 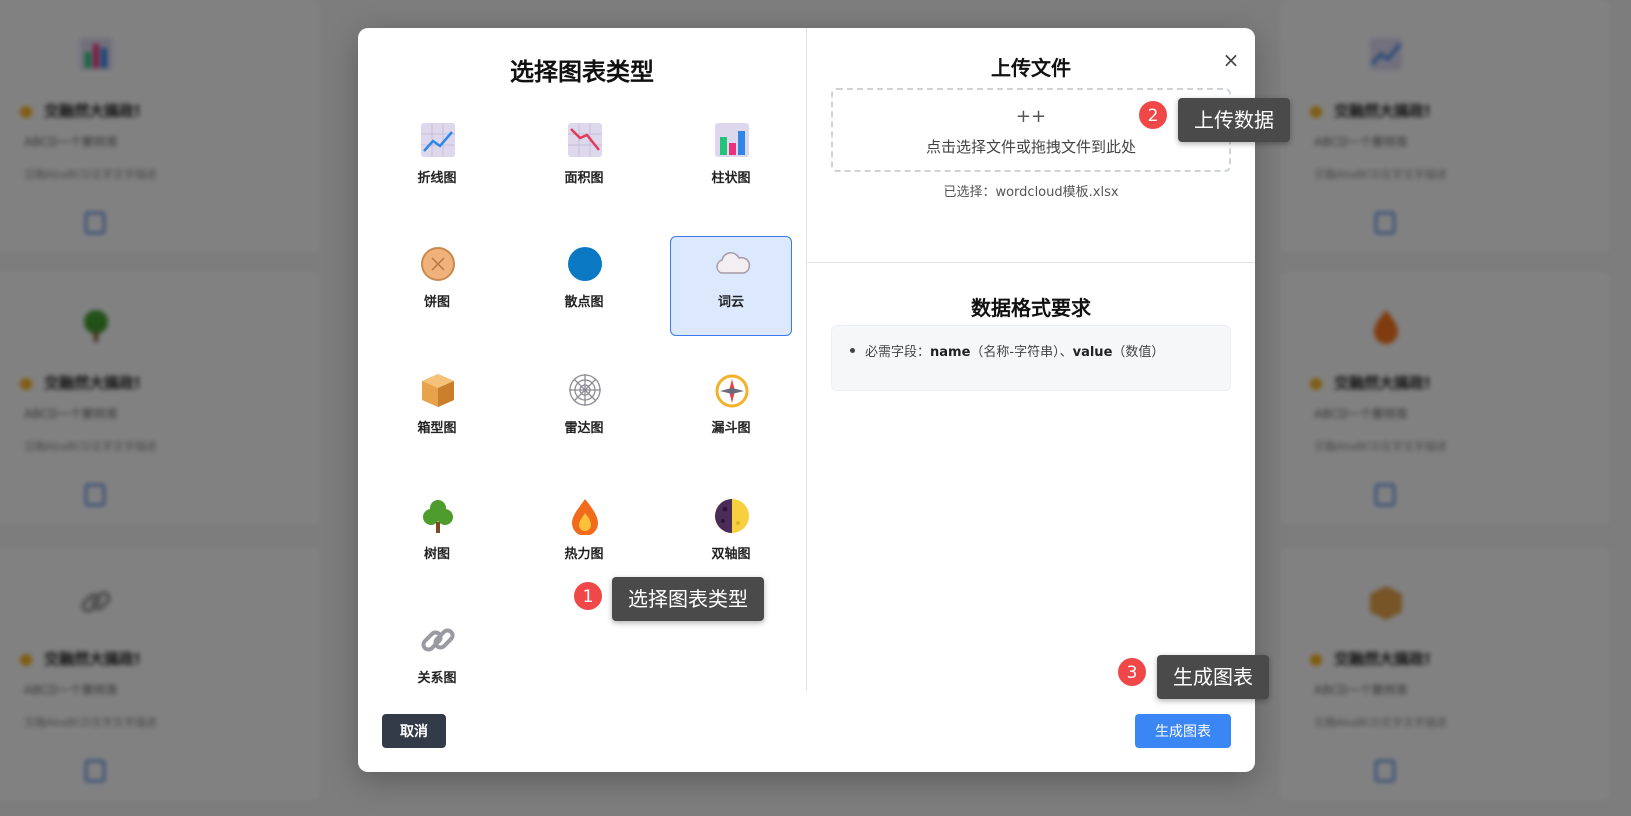 What do you see at coordinates (1031, 116) in the screenshot?
I see `plus-icon: ++` at bounding box center [1031, 116].